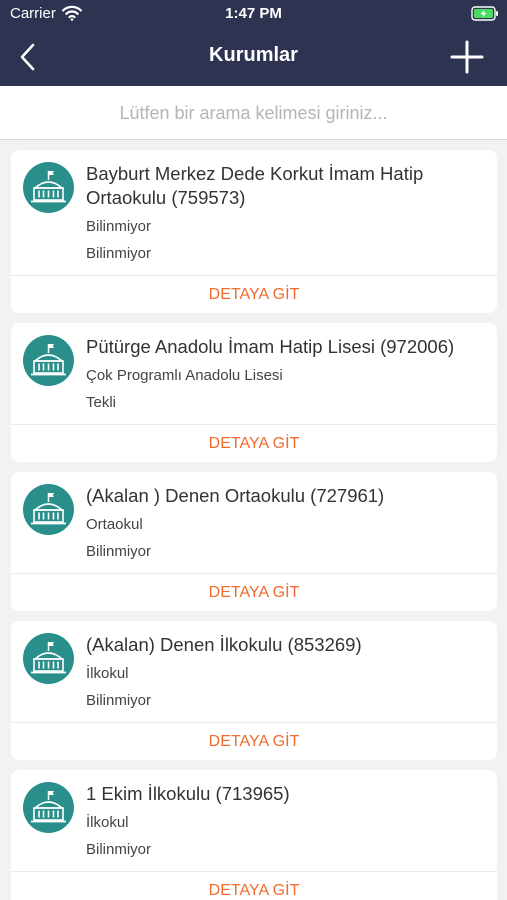  I want to click on plus-icon, so click(467, 57).